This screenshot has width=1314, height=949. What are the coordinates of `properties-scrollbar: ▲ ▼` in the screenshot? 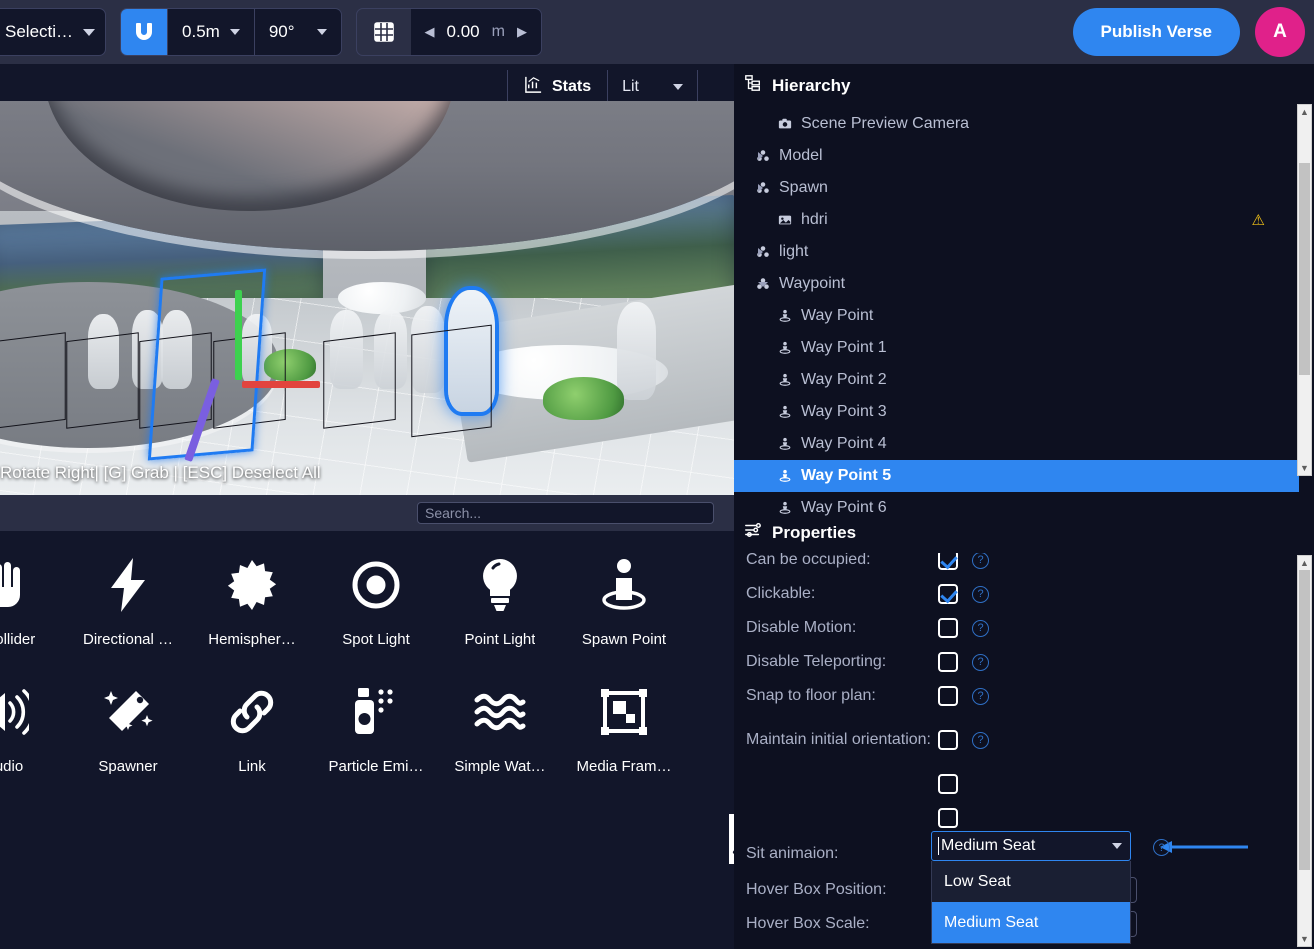 It's located at (1304, 751).